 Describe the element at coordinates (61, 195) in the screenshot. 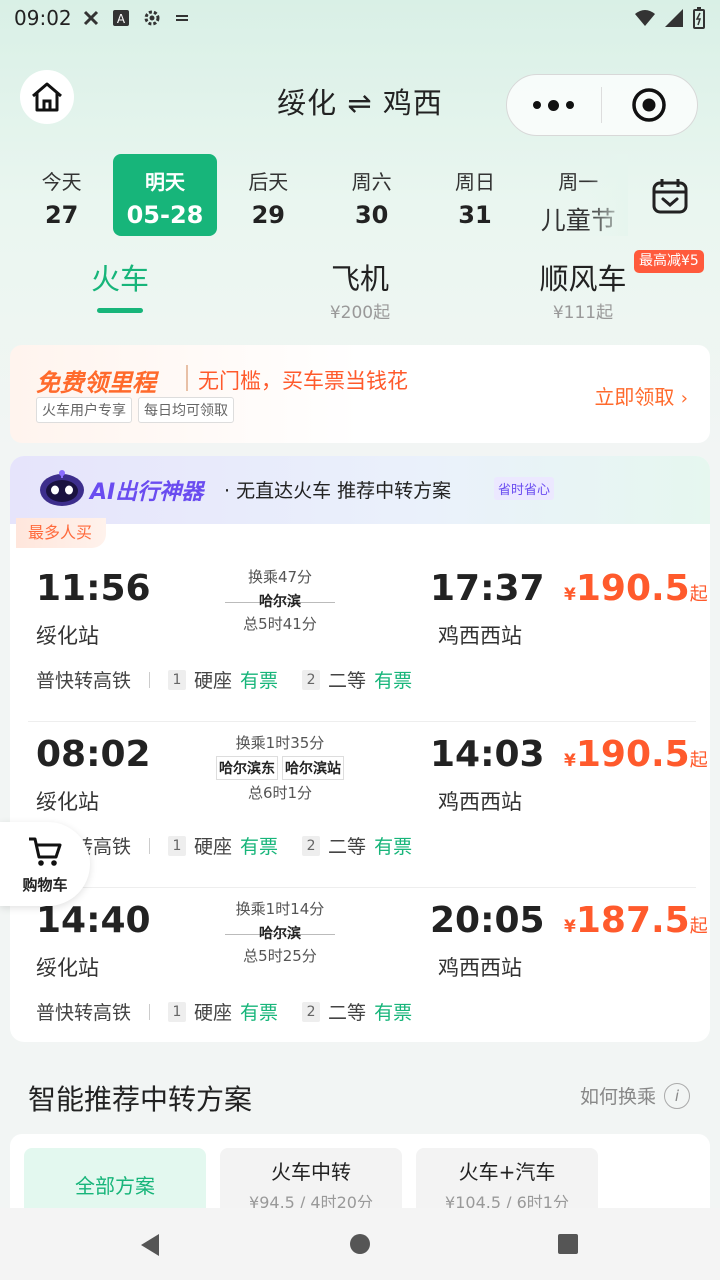

I see `date-today: 今天 27` at that location.